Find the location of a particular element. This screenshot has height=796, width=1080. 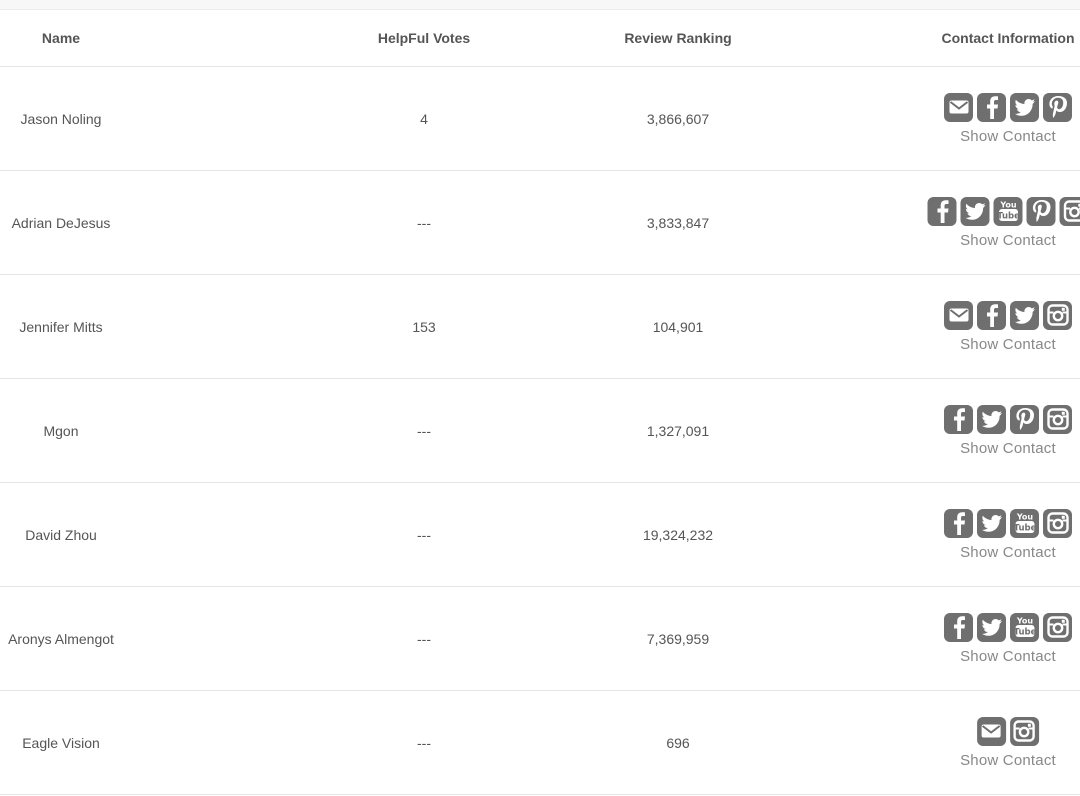

table-row-cell: Mgon --- 1,327,091 Show Contact is located at coordinates (540, 430).